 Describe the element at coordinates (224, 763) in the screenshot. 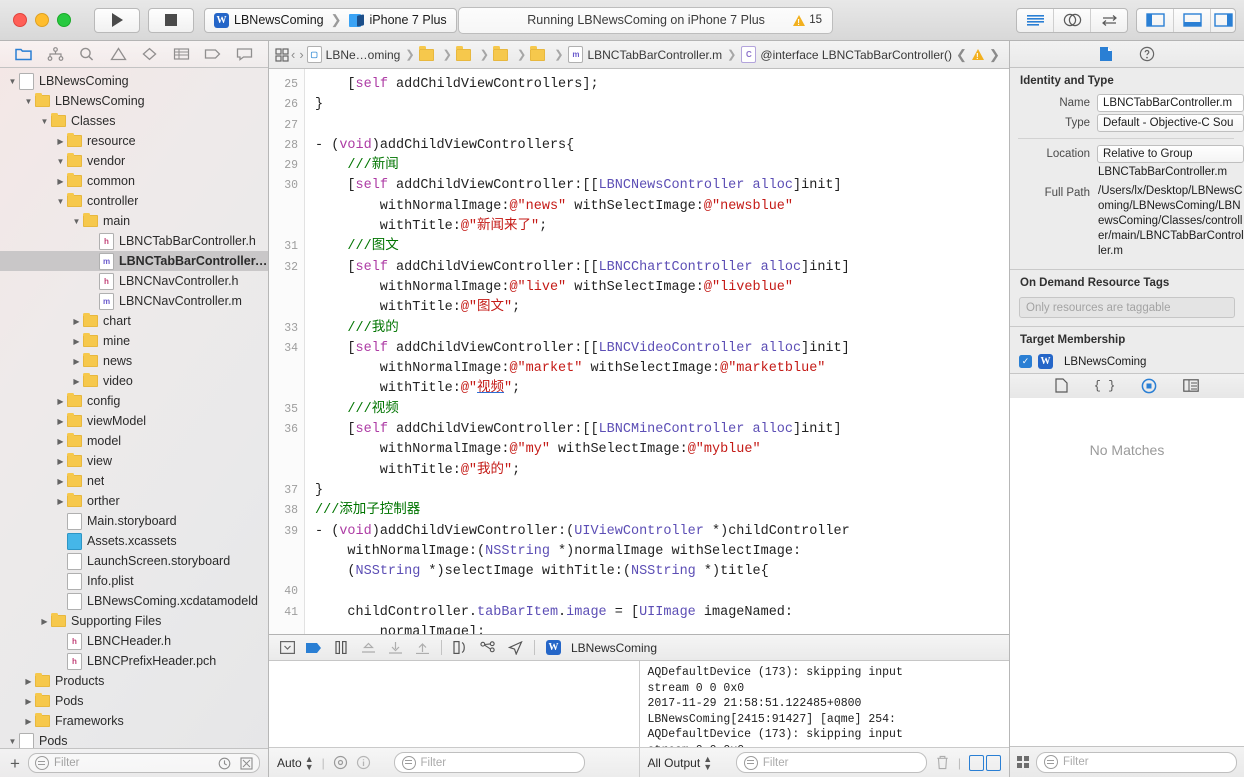

I see `recent-clock-icon` at that location.